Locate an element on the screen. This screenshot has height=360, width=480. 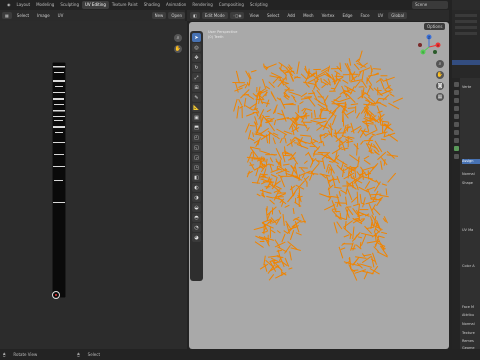
loop-cut-tool-icon: ◲ is located at coordinates (196, 157).